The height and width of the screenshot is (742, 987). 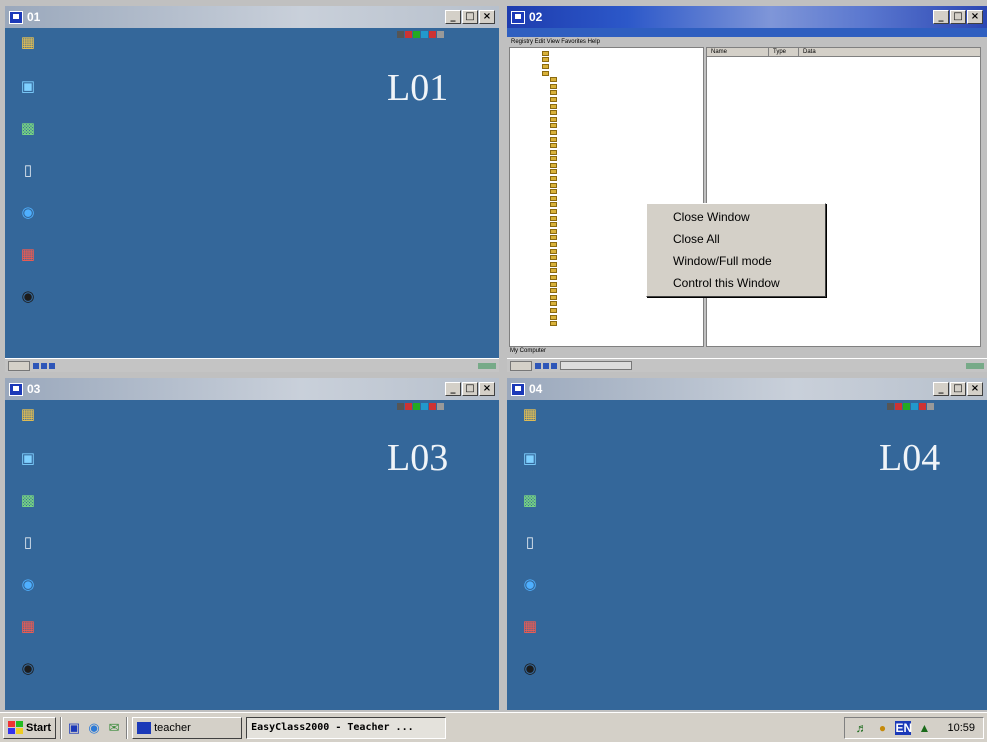 I want to click on start-label: Start, so click(x=39, y=727).